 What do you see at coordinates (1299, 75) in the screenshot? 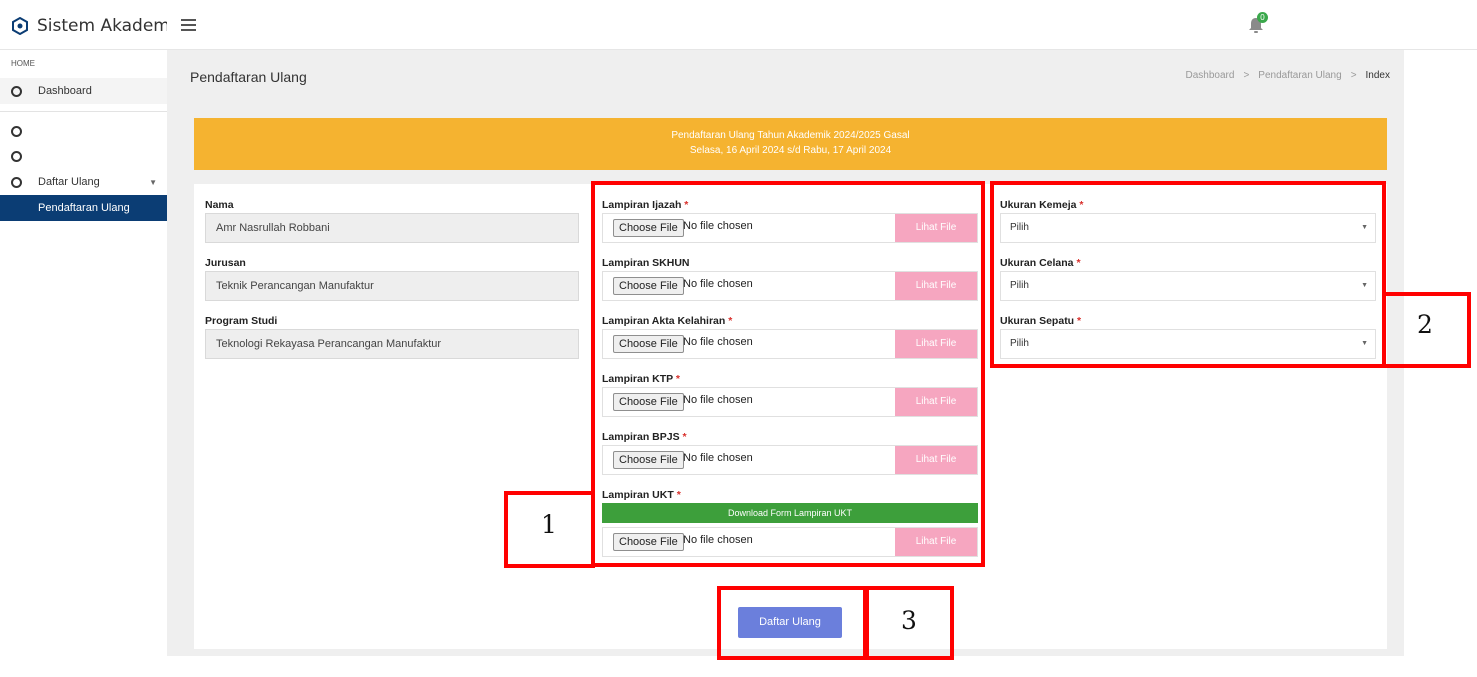
I see `breadcrumb-pendaftaran-ulang: Pendaftaran Ulang` at bounding box center [1299, 75].